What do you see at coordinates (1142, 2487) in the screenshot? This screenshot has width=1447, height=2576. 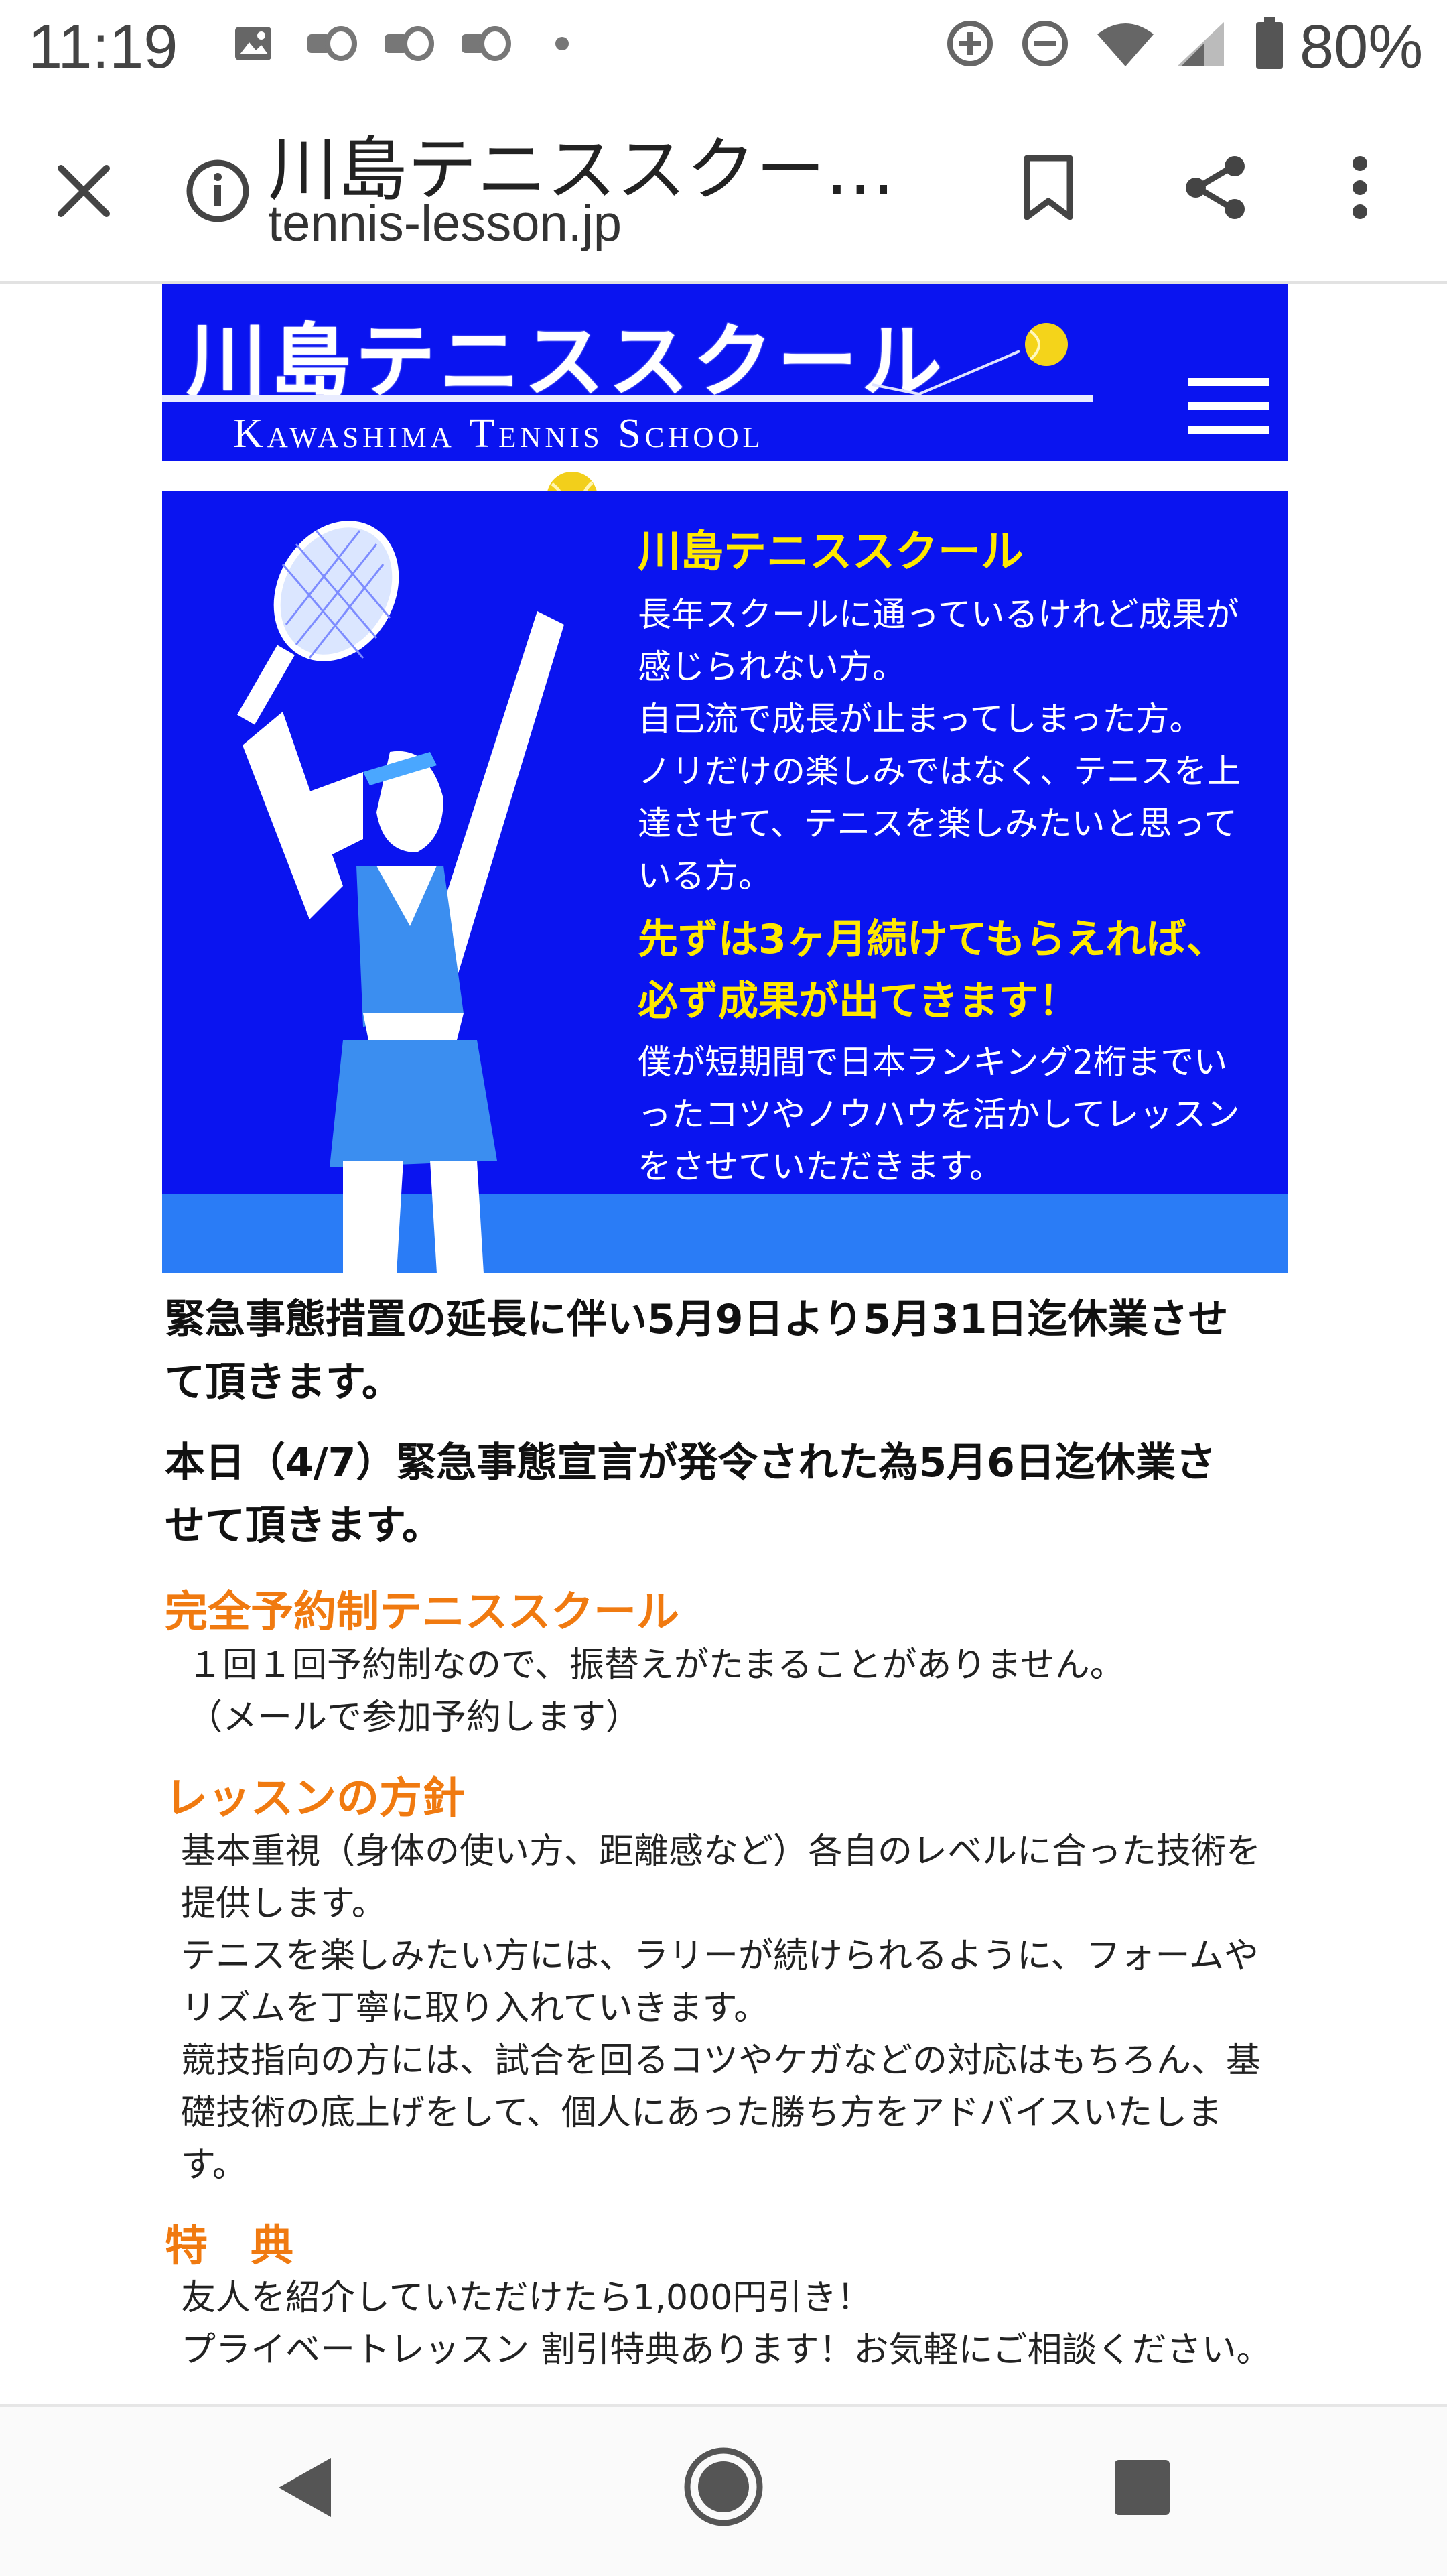 I see `recents-icon` at bounding box center [1142, 2487].